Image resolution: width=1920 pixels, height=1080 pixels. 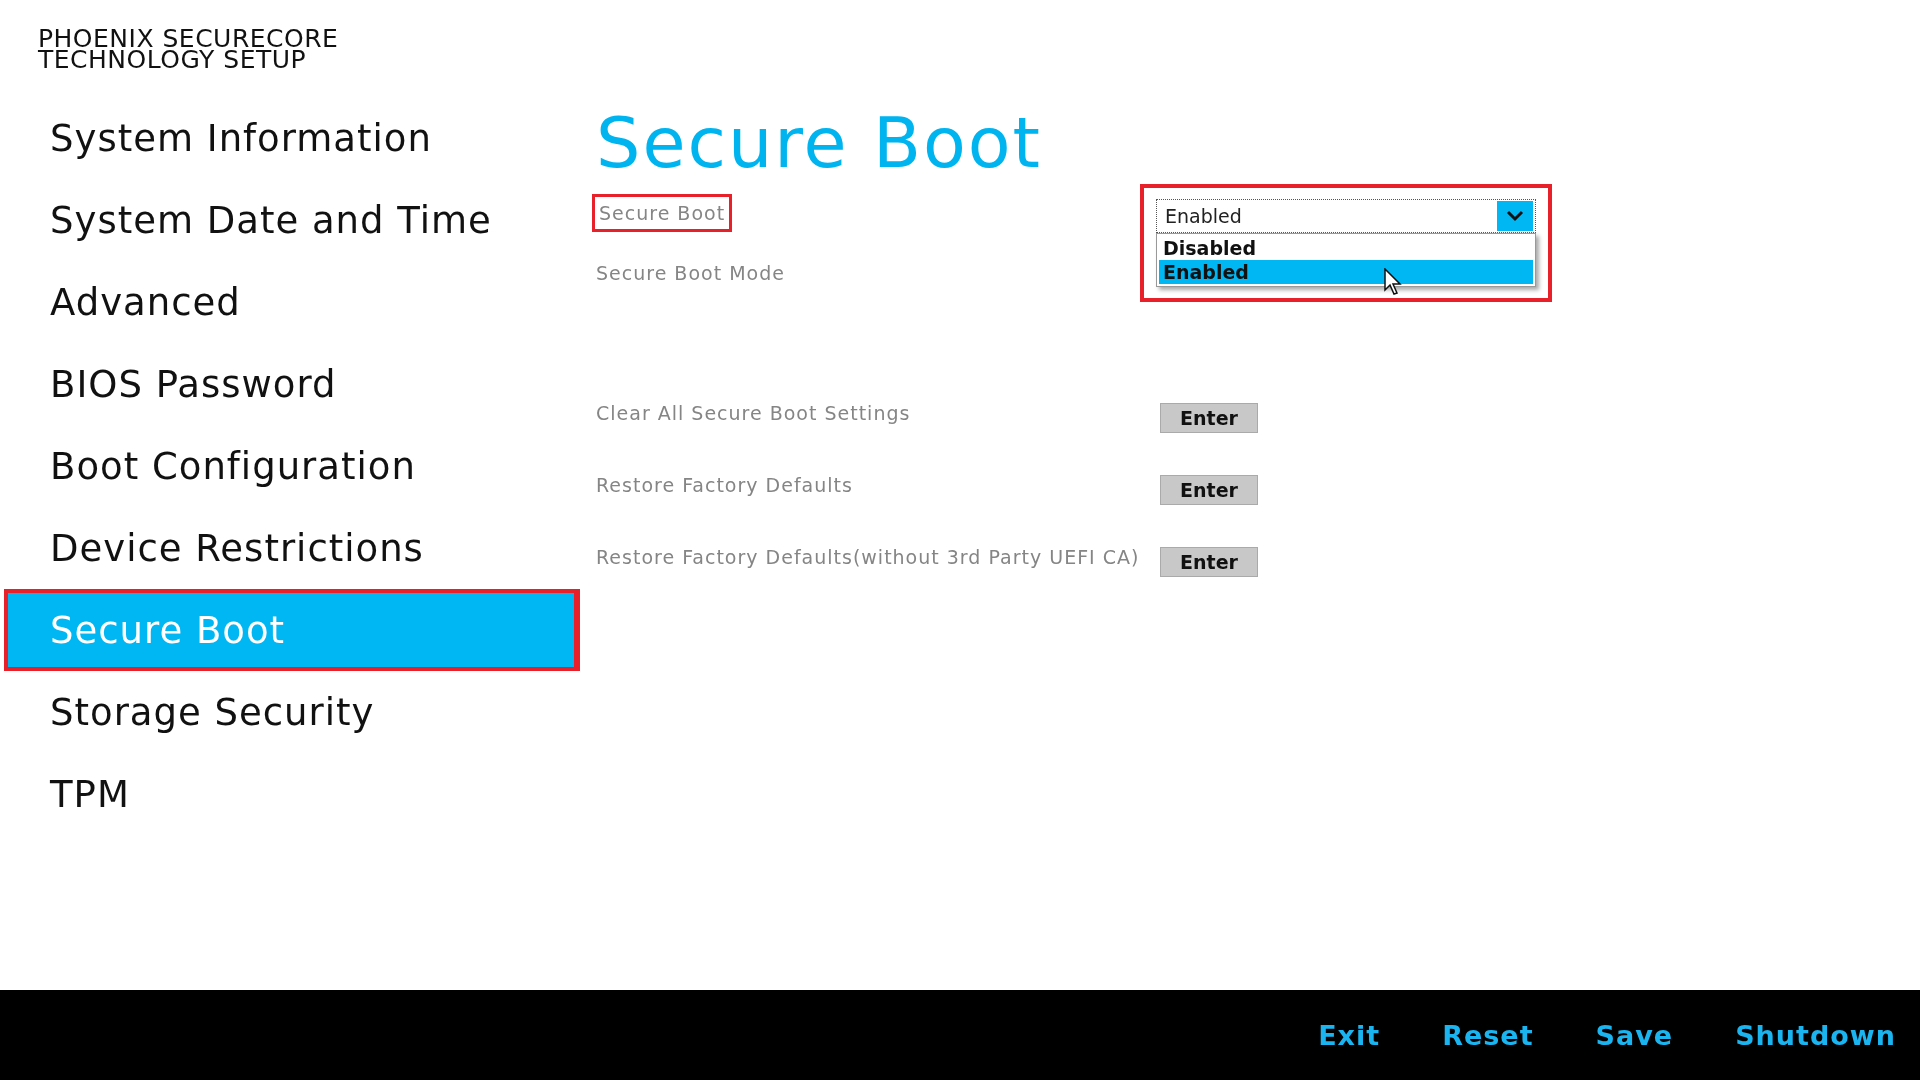 I want to click on dropdown-field: Enabled, so click(x=1346, y=216).